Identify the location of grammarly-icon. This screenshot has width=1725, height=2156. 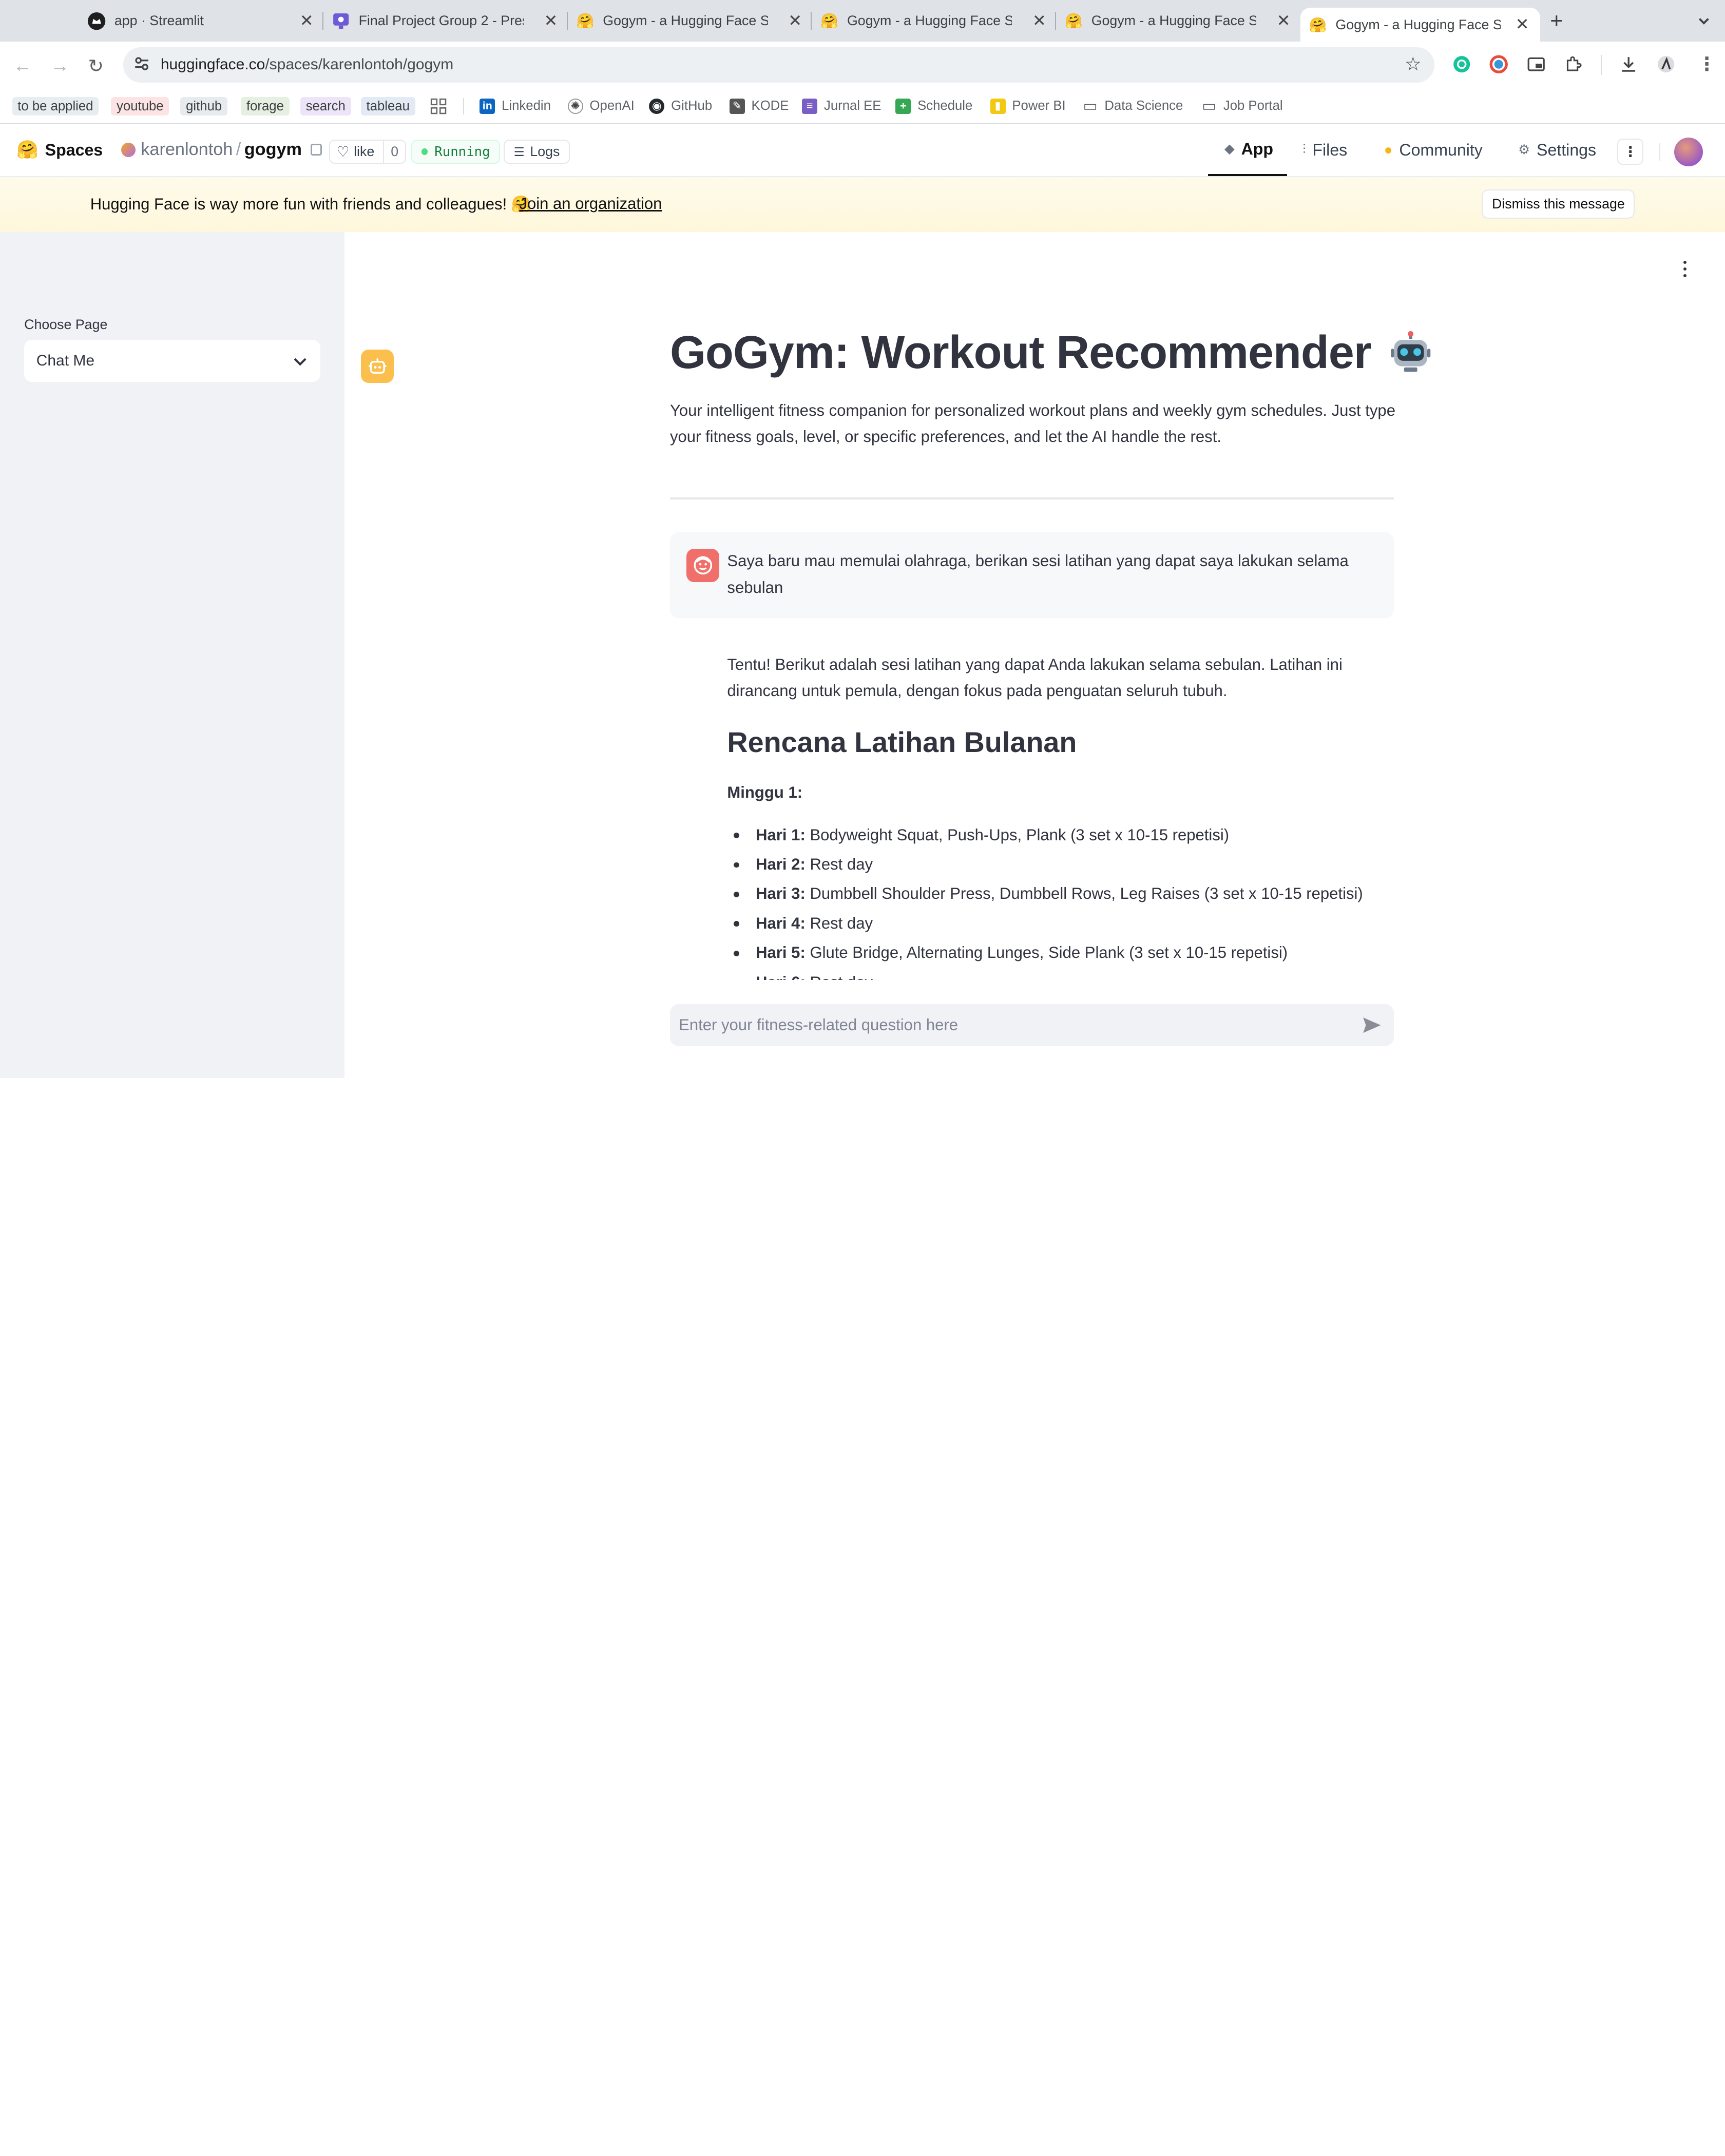
(1461, 64).